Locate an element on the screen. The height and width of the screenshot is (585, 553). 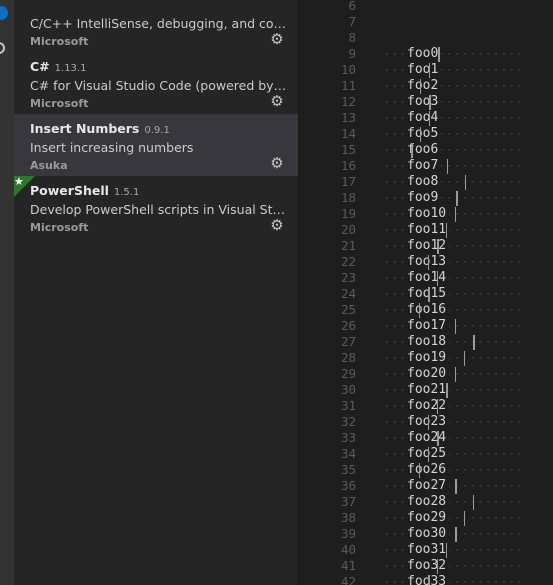
code-text: foo16 is located at coordinates (428, 310).